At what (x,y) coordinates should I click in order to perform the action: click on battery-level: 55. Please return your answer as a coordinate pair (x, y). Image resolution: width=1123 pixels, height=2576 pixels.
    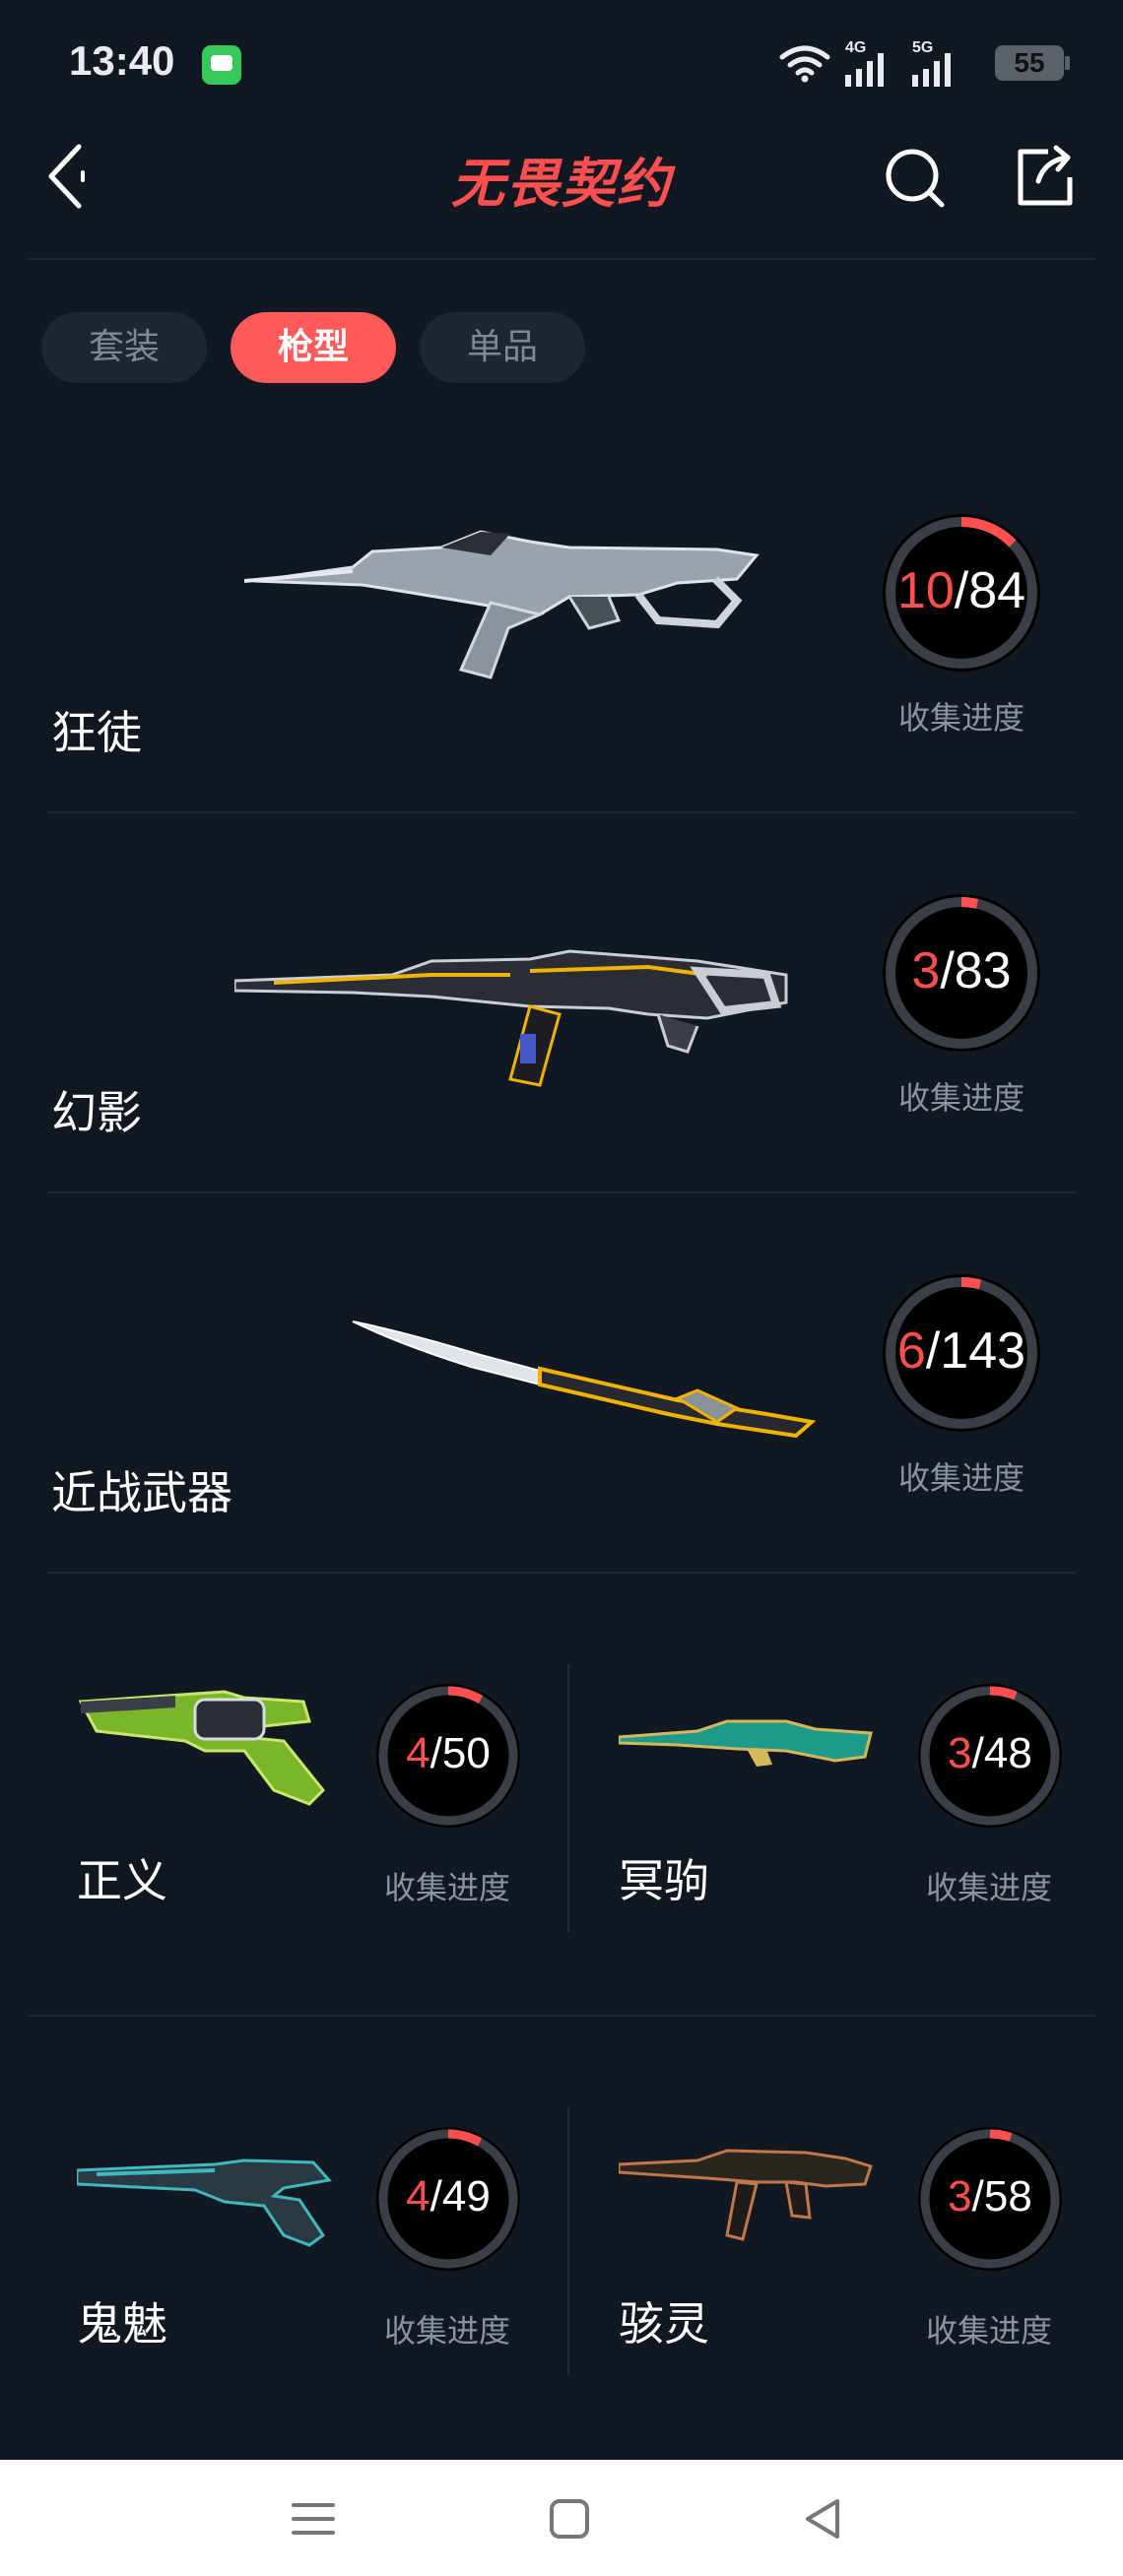
    Looking at the image, I should click on (1029, 62).